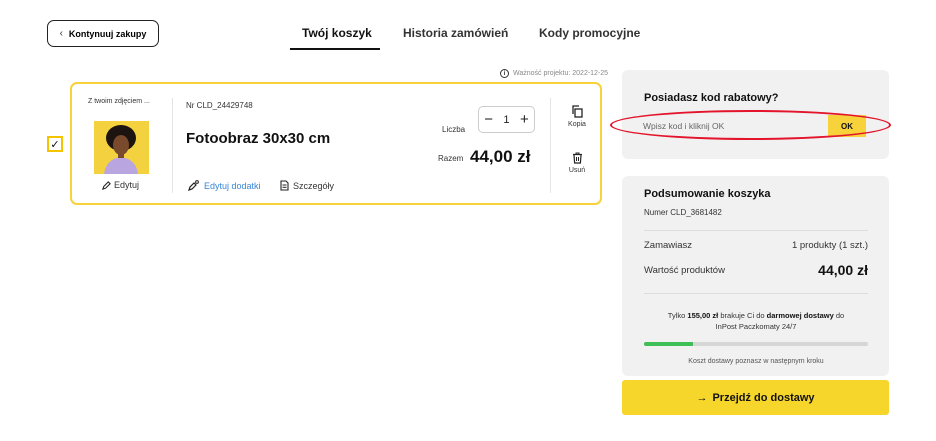  I want to click on copy-item-button: Kopia, so click(577, 116).